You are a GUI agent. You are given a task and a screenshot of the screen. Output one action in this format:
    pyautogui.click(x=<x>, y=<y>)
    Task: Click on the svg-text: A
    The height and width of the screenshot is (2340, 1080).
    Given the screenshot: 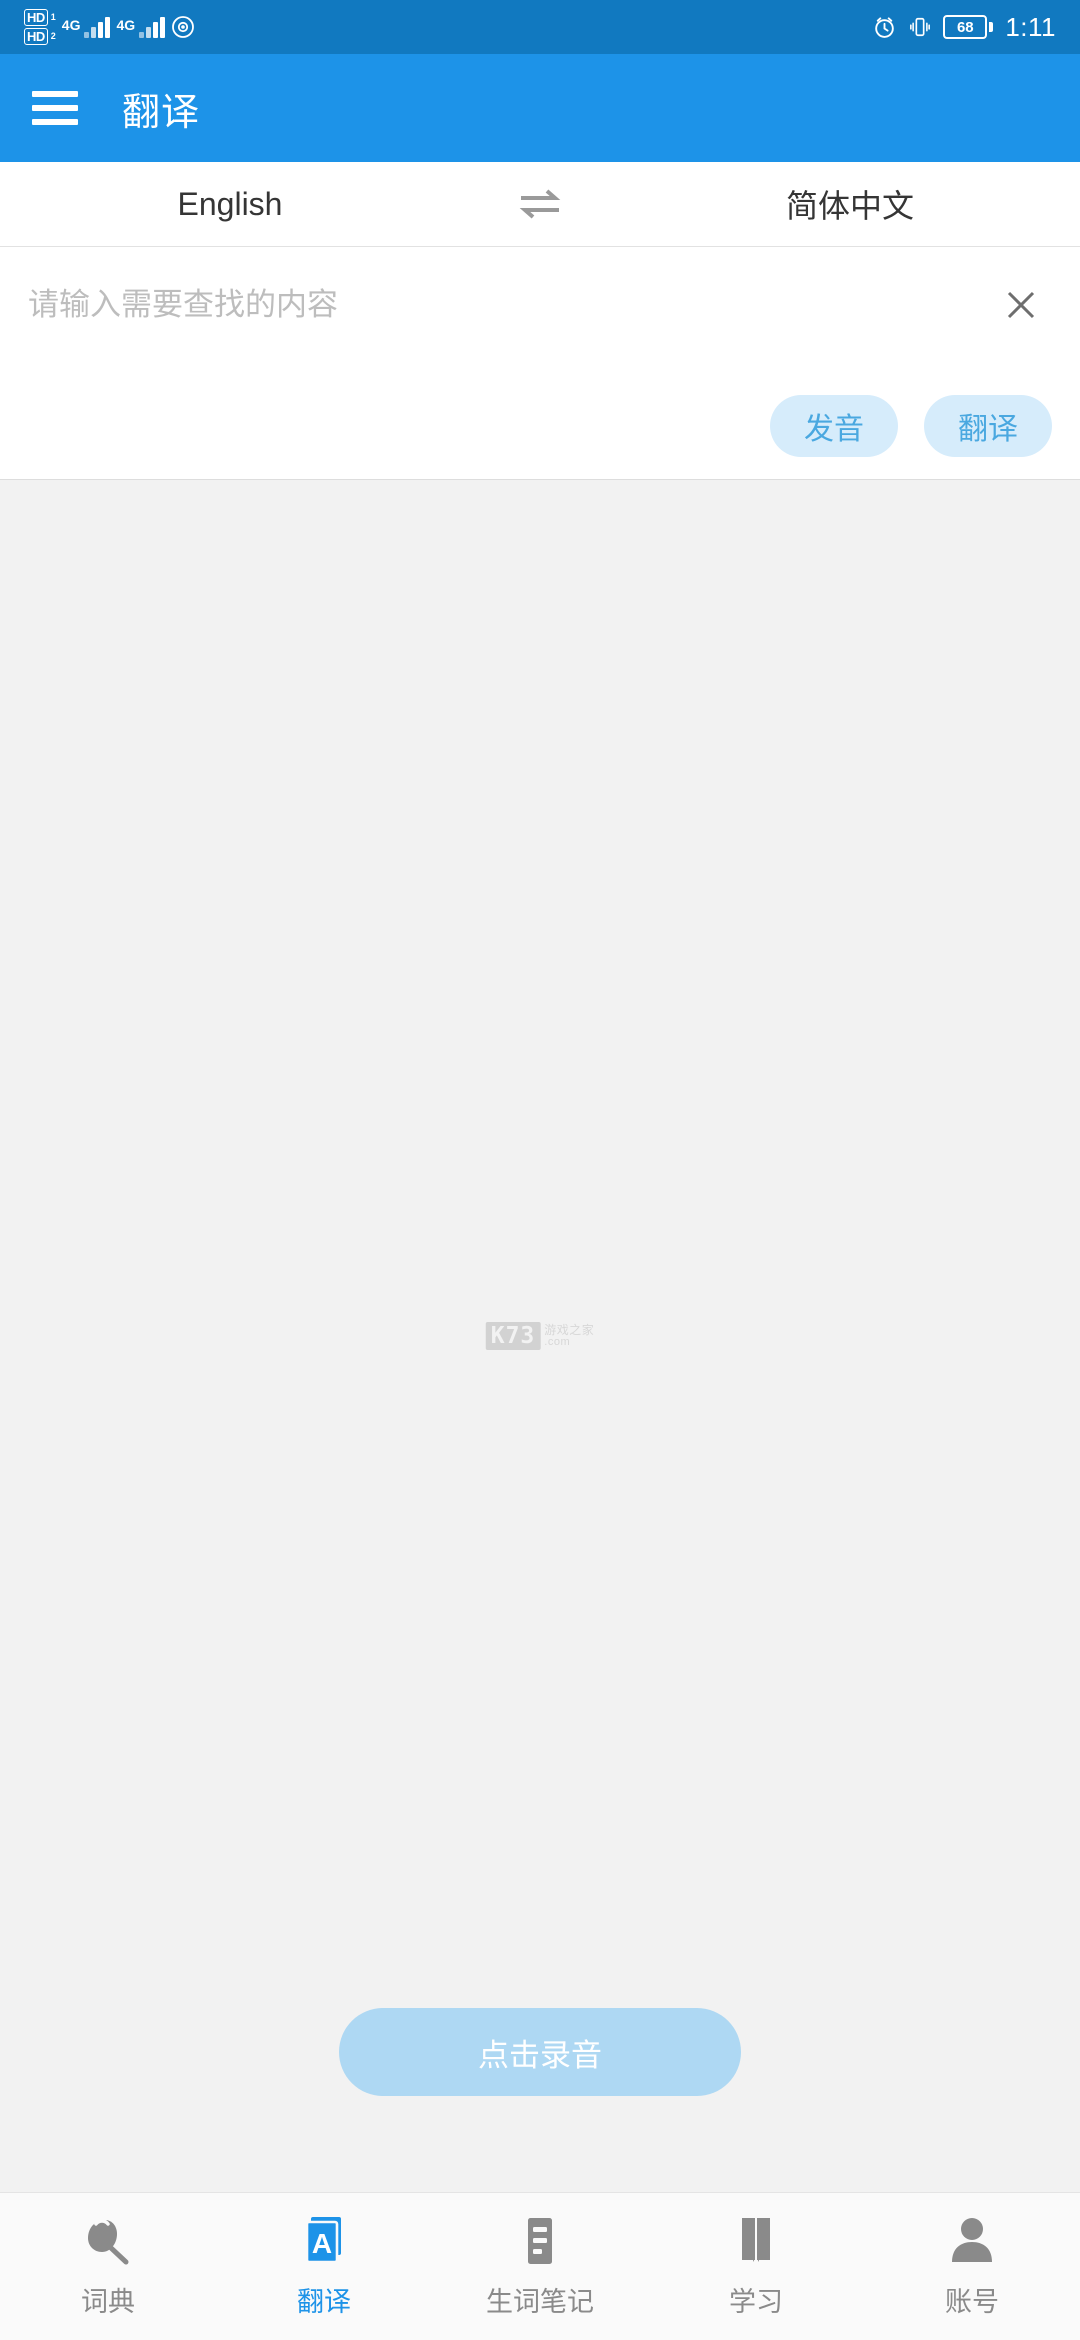 What is the action you would take?
    pyautogui.click(x=322, y=2243)
    